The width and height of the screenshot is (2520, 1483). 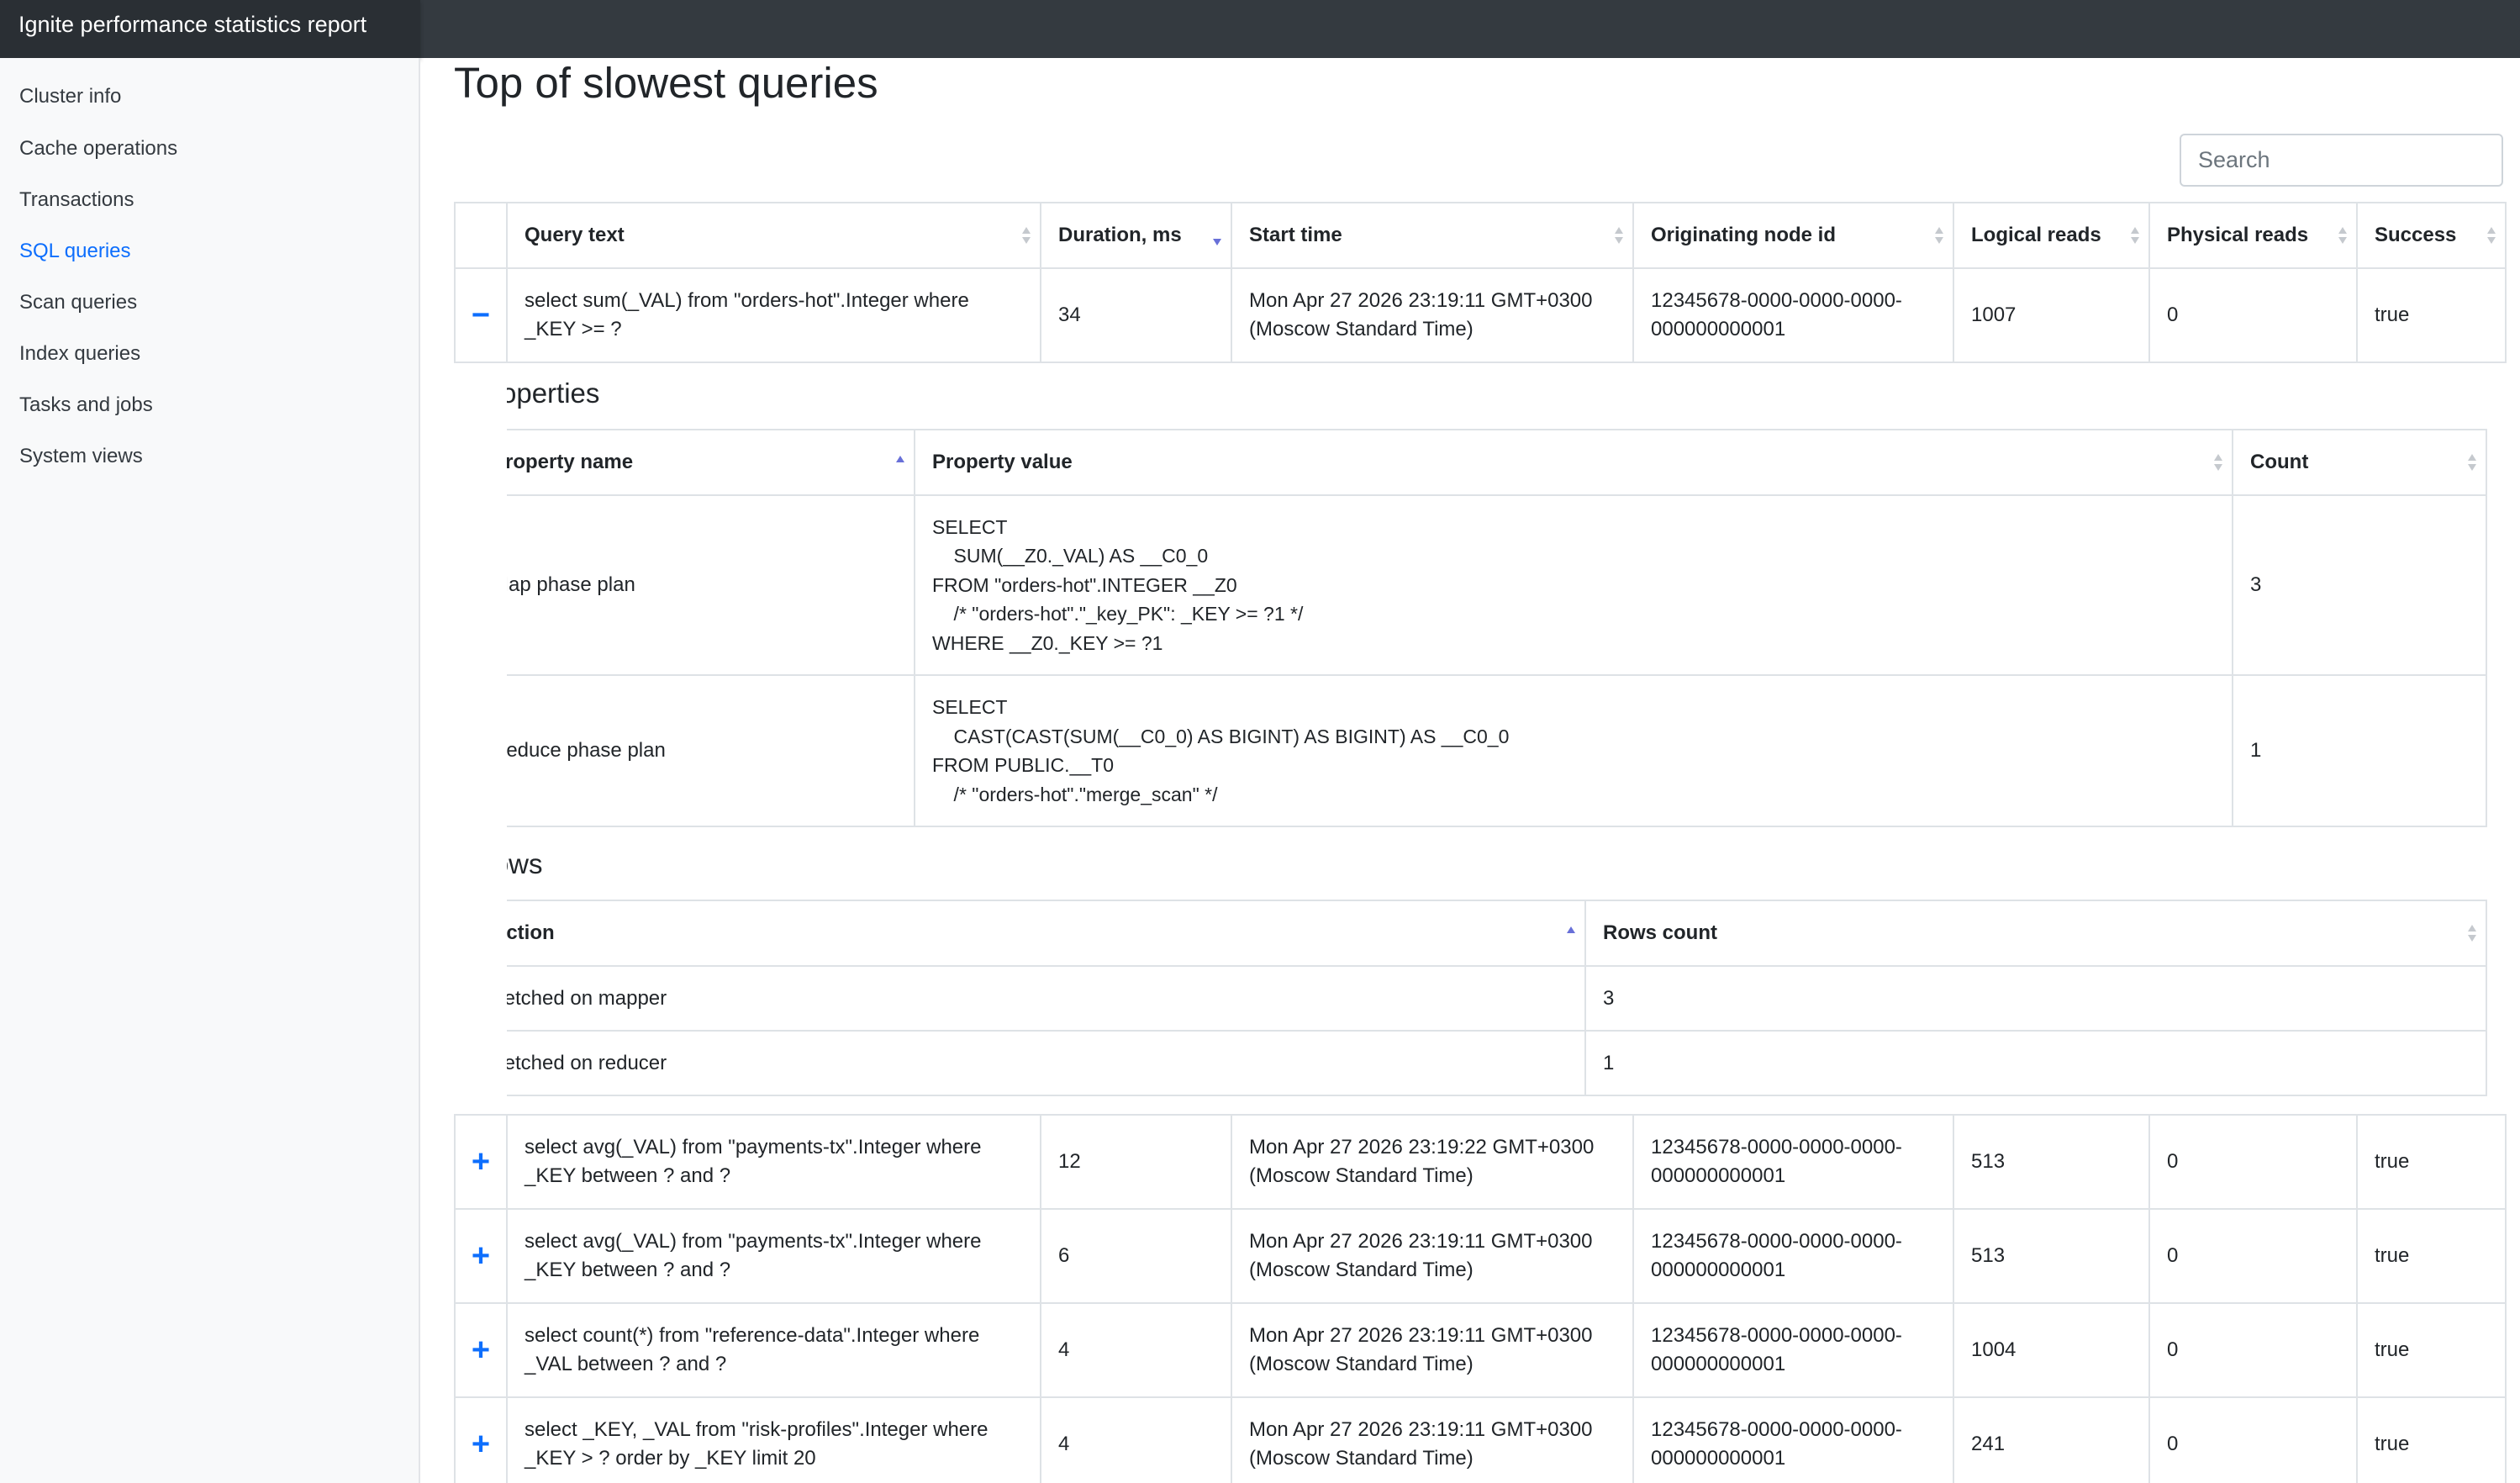 I want to click on column-header-action: Action, so click(x=1046, y=933).